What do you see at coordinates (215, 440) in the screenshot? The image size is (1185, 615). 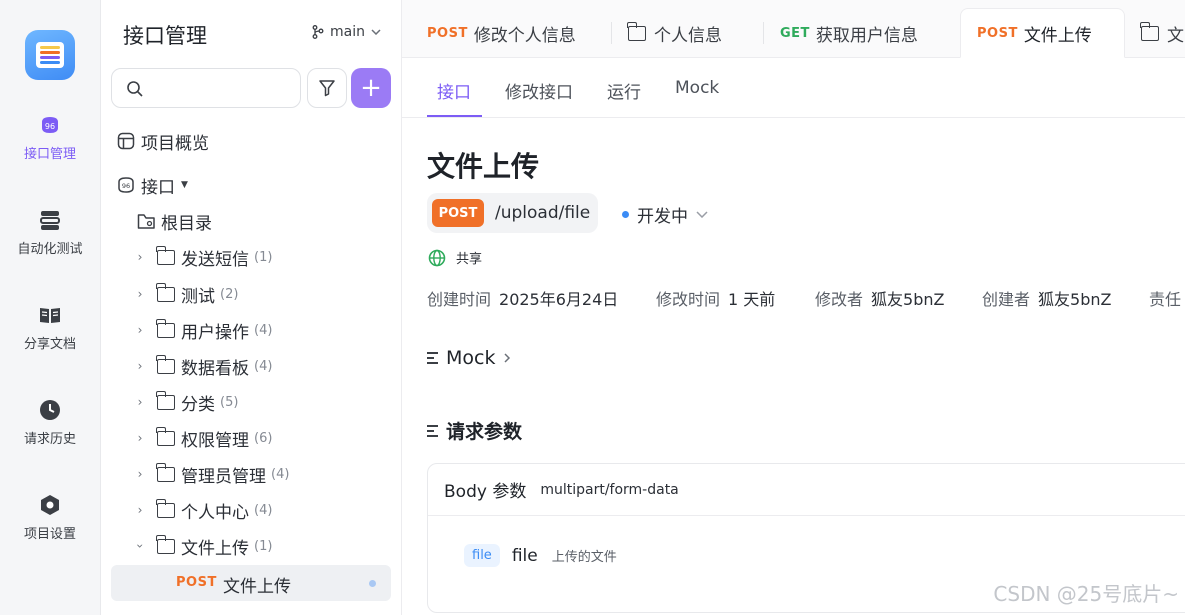 I see `folder-name: 权限管理` at bounding box center [215, 440].